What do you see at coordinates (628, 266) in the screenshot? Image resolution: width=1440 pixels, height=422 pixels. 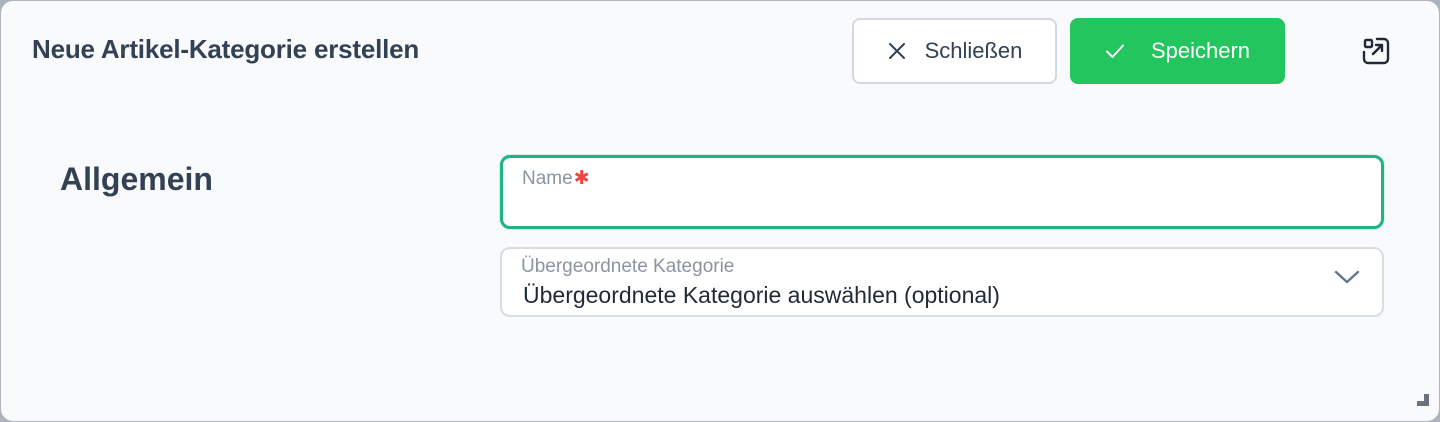 I see `parent-category-label: Übergeordnete Kategorie` at bounding box center [628, 266].